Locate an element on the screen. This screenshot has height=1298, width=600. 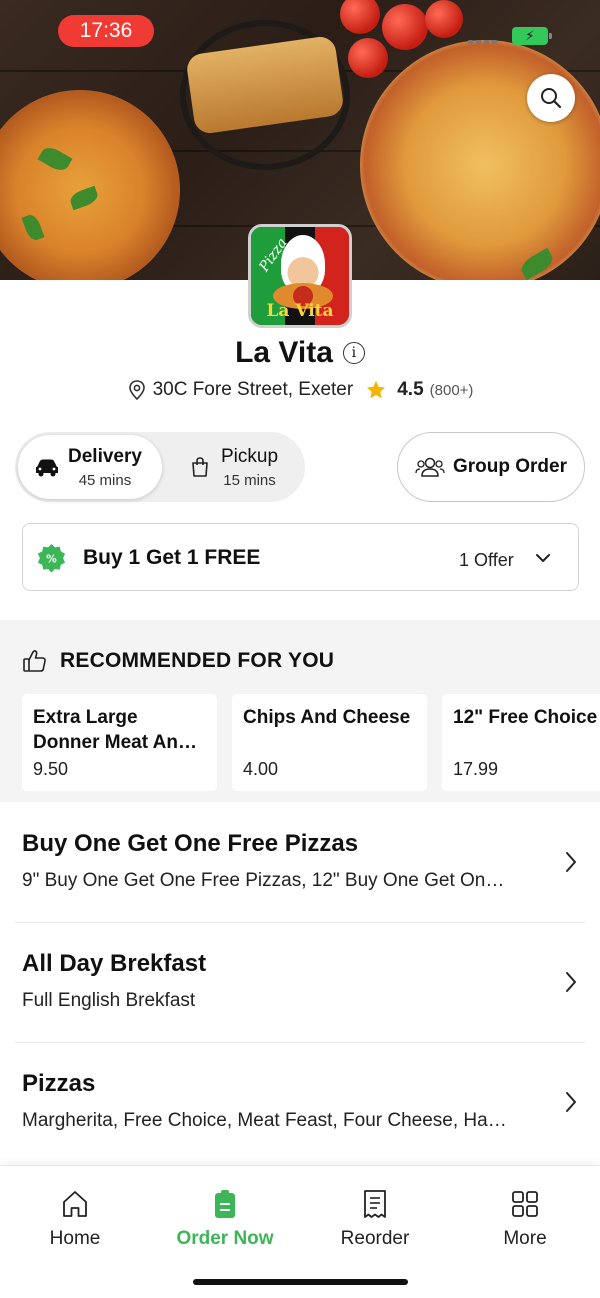
restaurant-logo: Pizza La Vita is located at coordinates (300, 276).